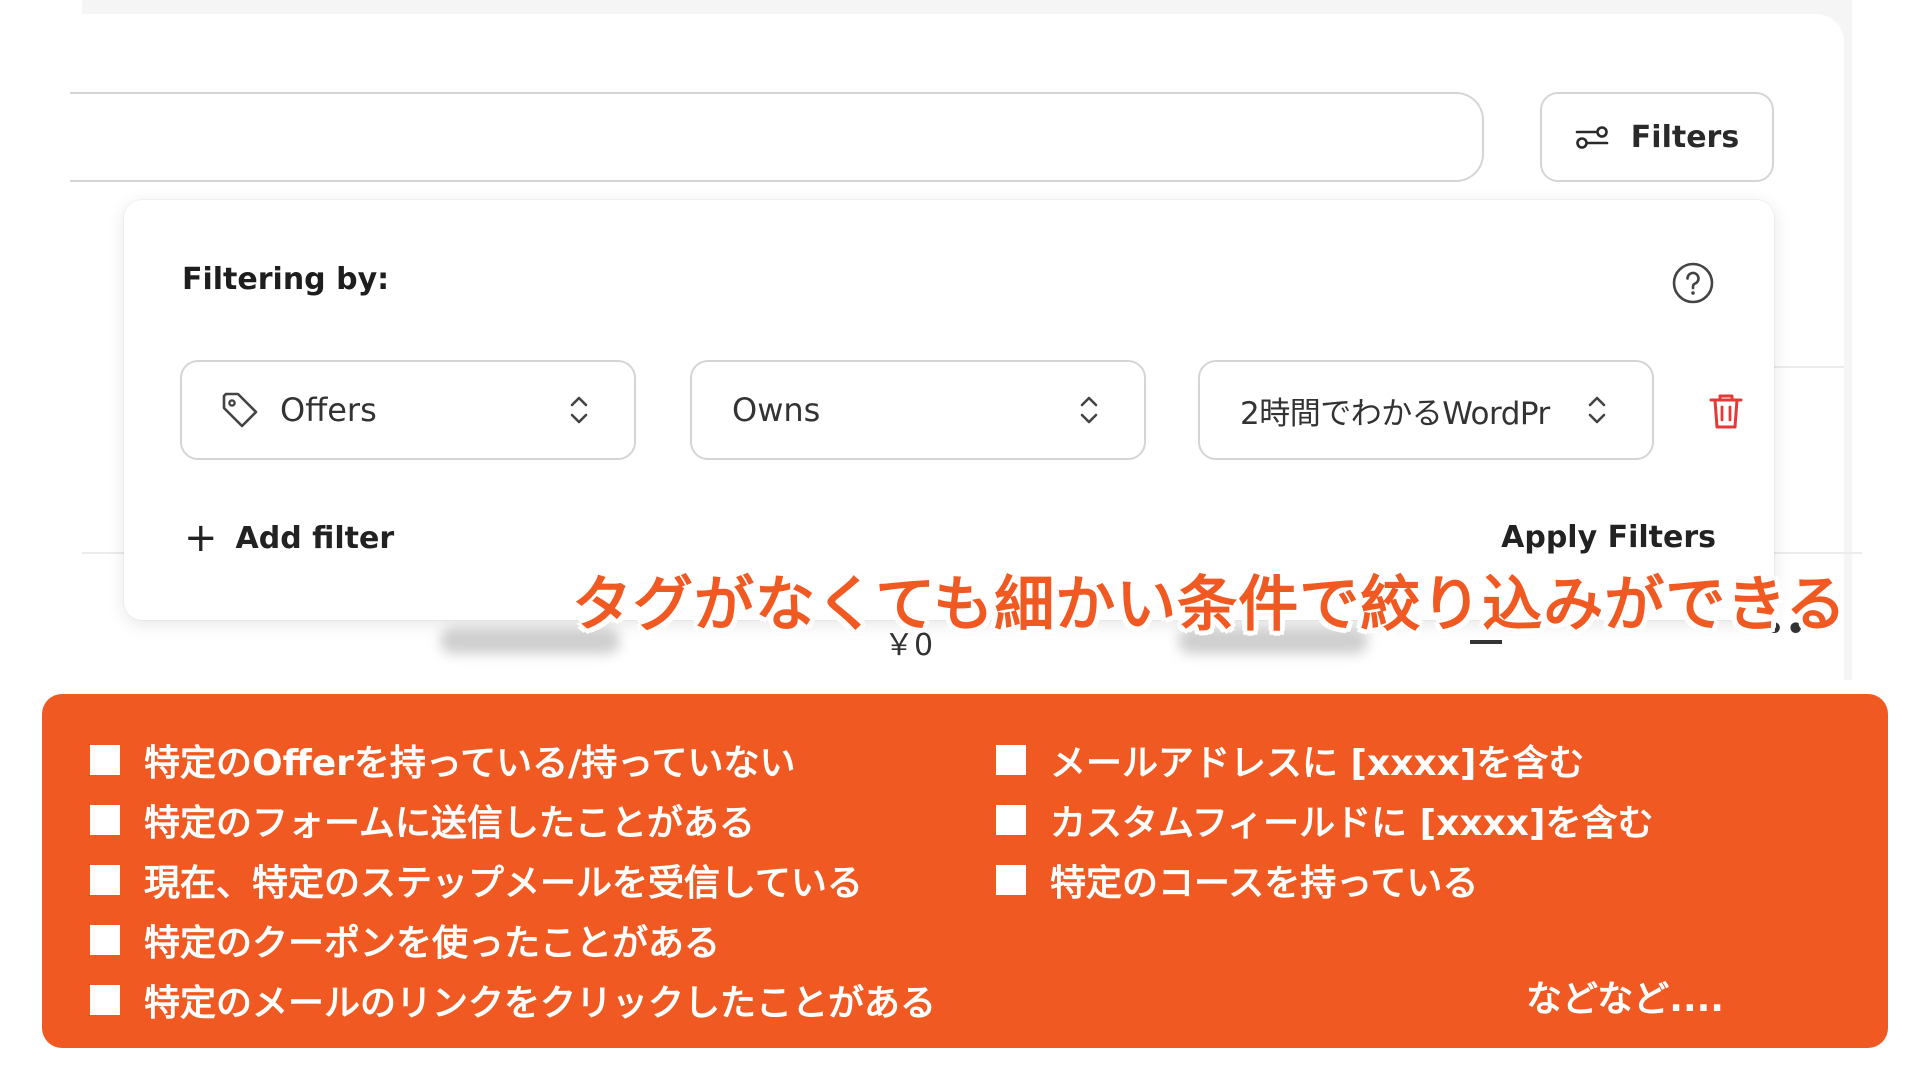 Image resolution: width=1920 pixels, height=1080 pixels. What do you see at coordinates (503, 883) in the screenshot?
I see `list-item-text: 現在、特定のステップメールを受信している` at bounding box center [503, 883].